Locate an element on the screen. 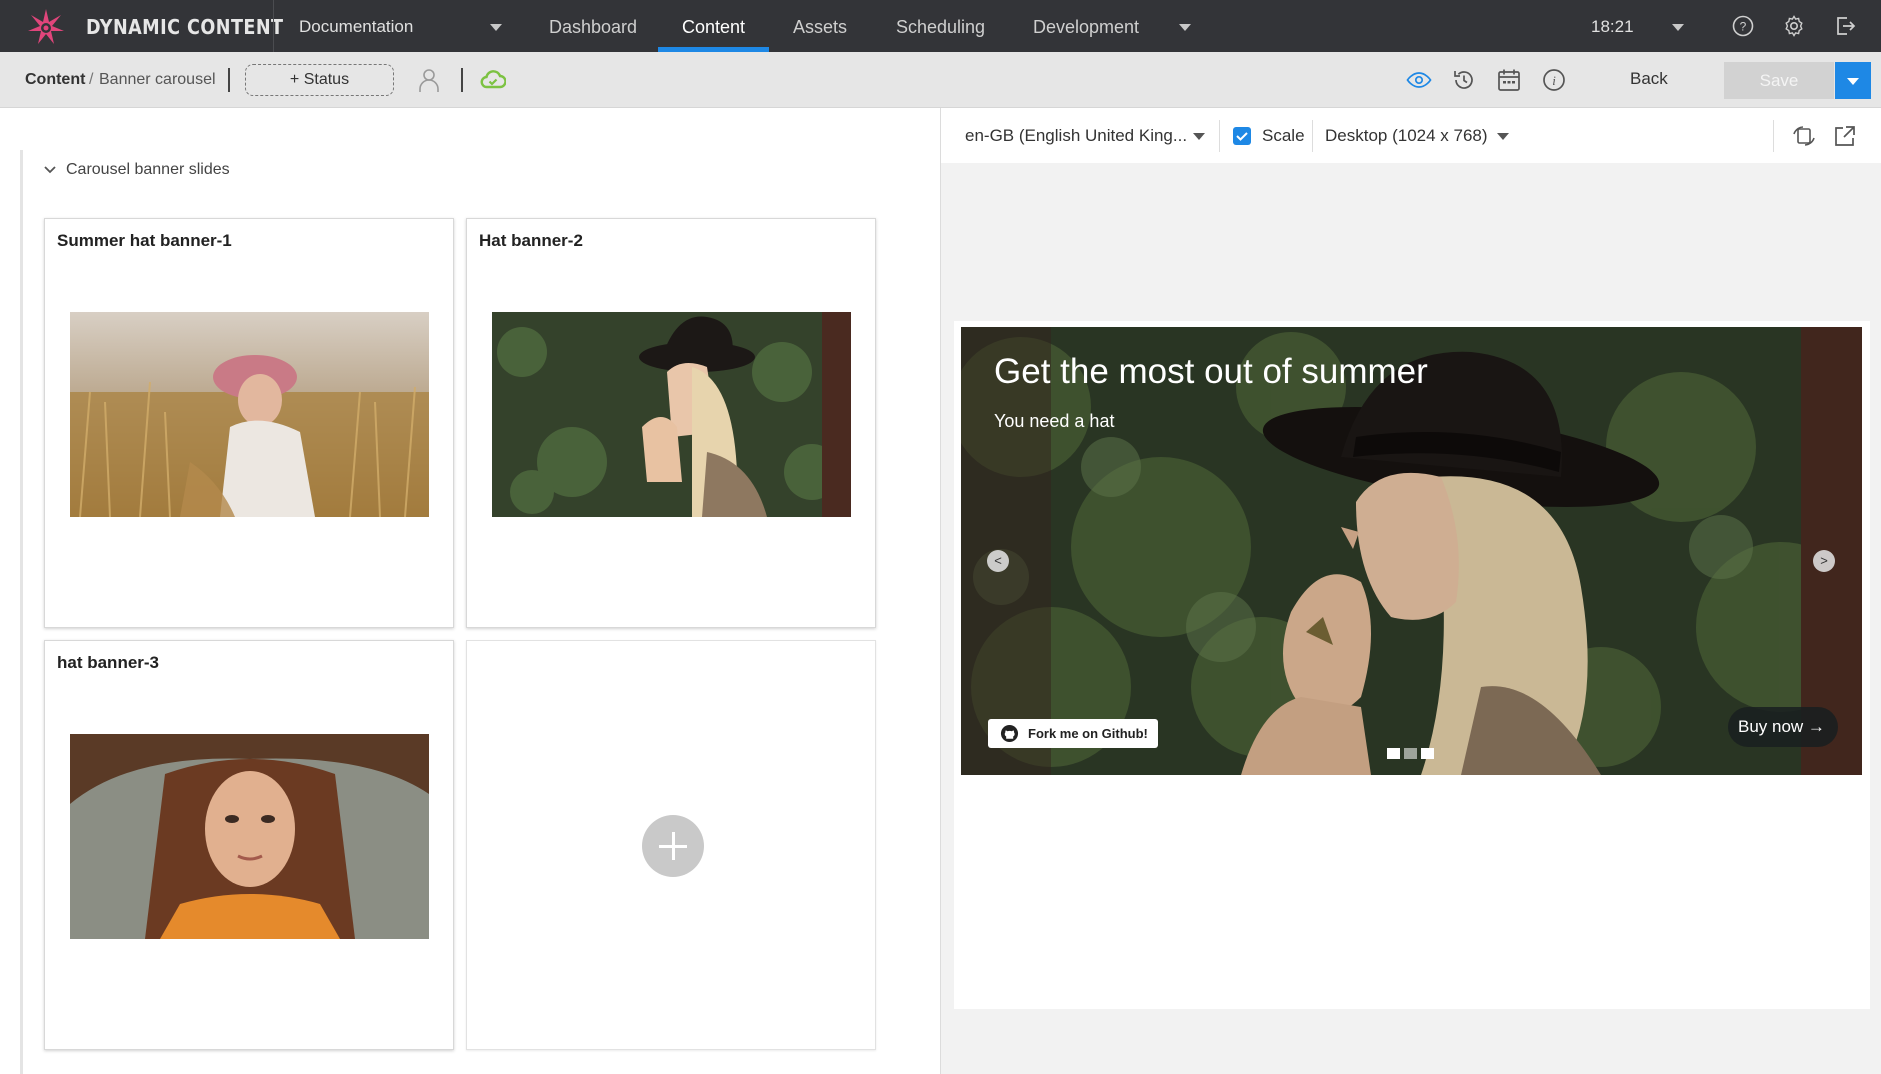  slide-card: Hat banner-2 is located at coordinates (671, 423).